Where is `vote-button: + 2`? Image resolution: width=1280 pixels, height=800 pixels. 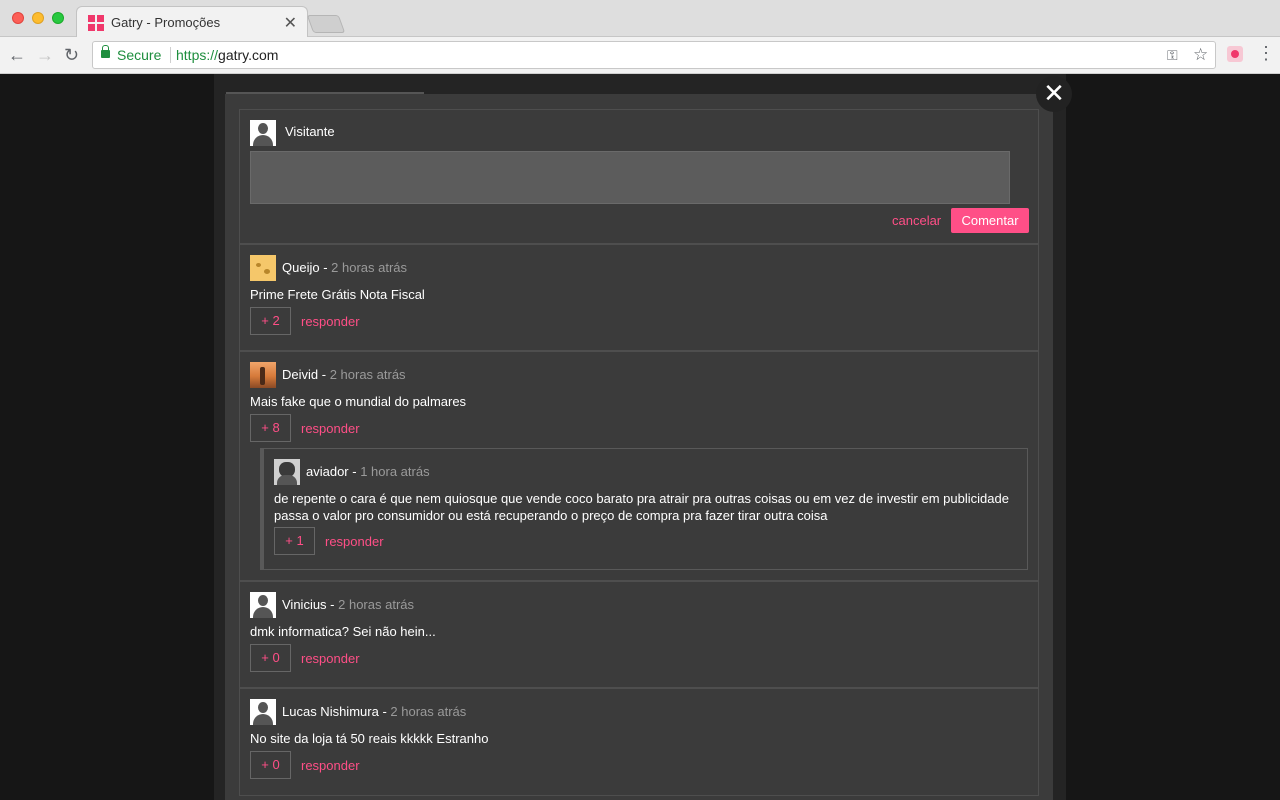 vote-button: + 2 is located at coordinates (270, 321).